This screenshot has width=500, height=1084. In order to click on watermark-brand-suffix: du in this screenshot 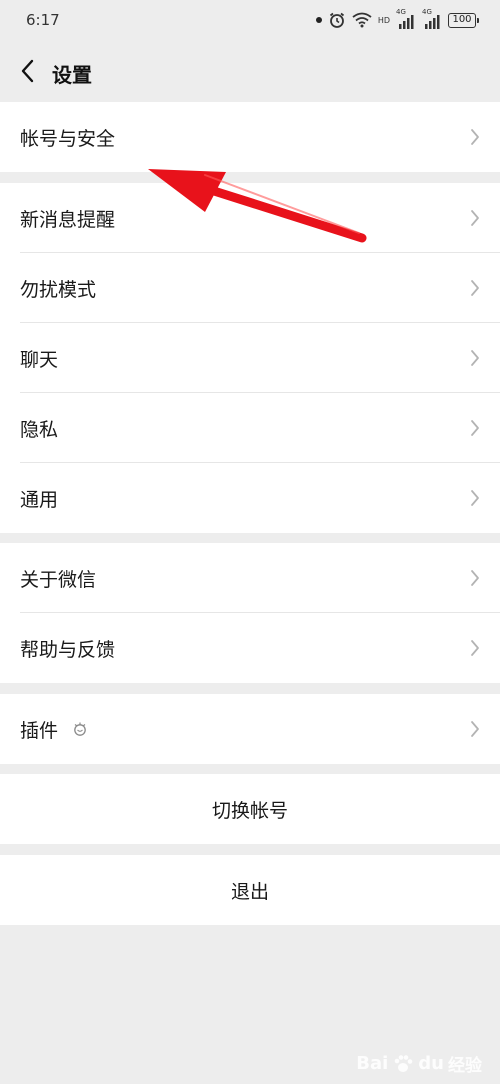, I will do `click(431, 1063)`.